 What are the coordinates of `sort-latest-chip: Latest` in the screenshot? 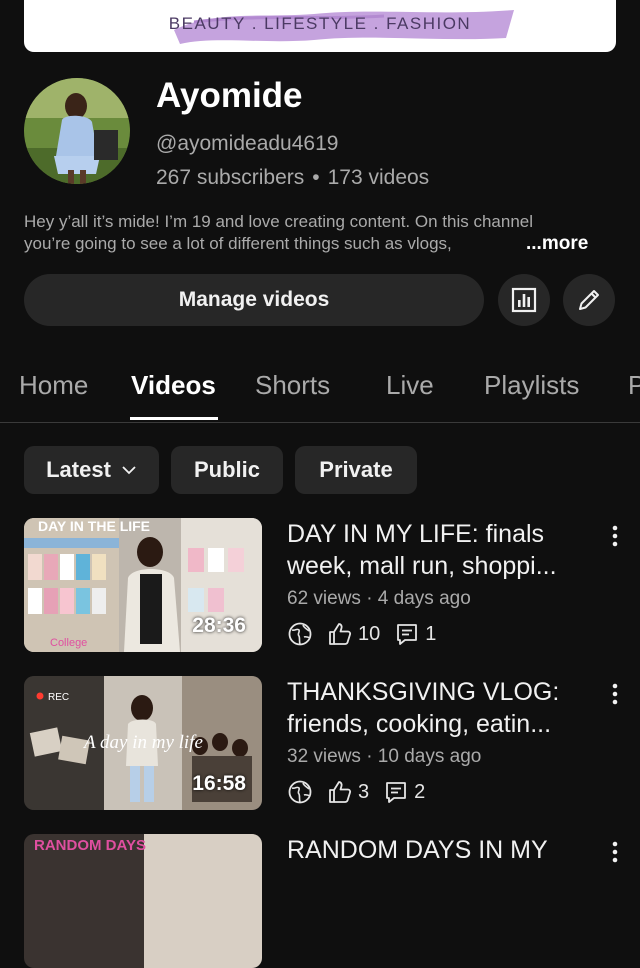 It's located at (91, 470).